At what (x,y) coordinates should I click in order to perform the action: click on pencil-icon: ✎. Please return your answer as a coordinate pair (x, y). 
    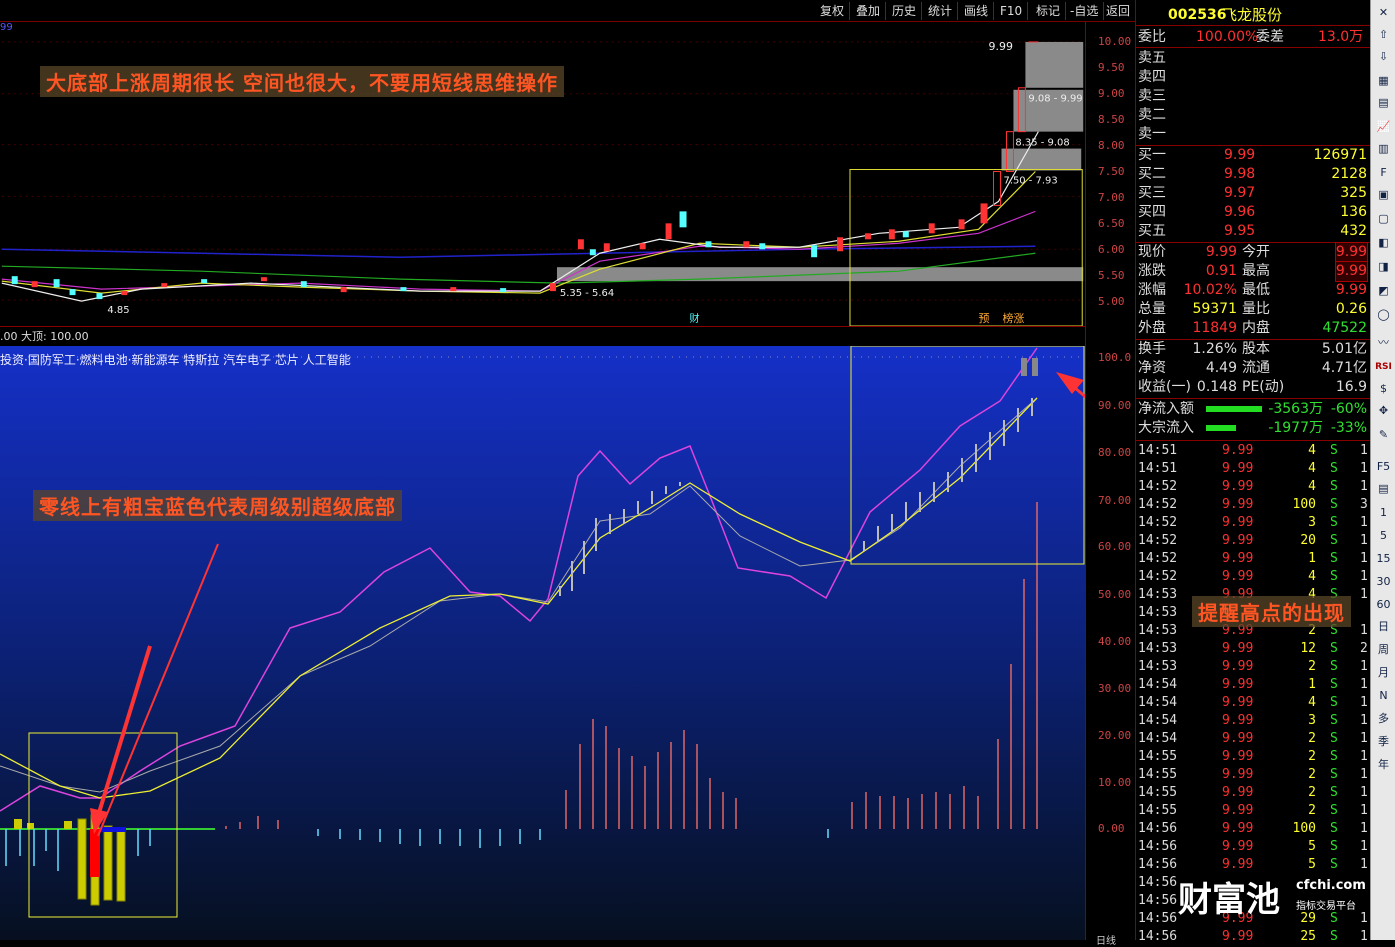
    Looking at the image, I should click on (1383, 435).